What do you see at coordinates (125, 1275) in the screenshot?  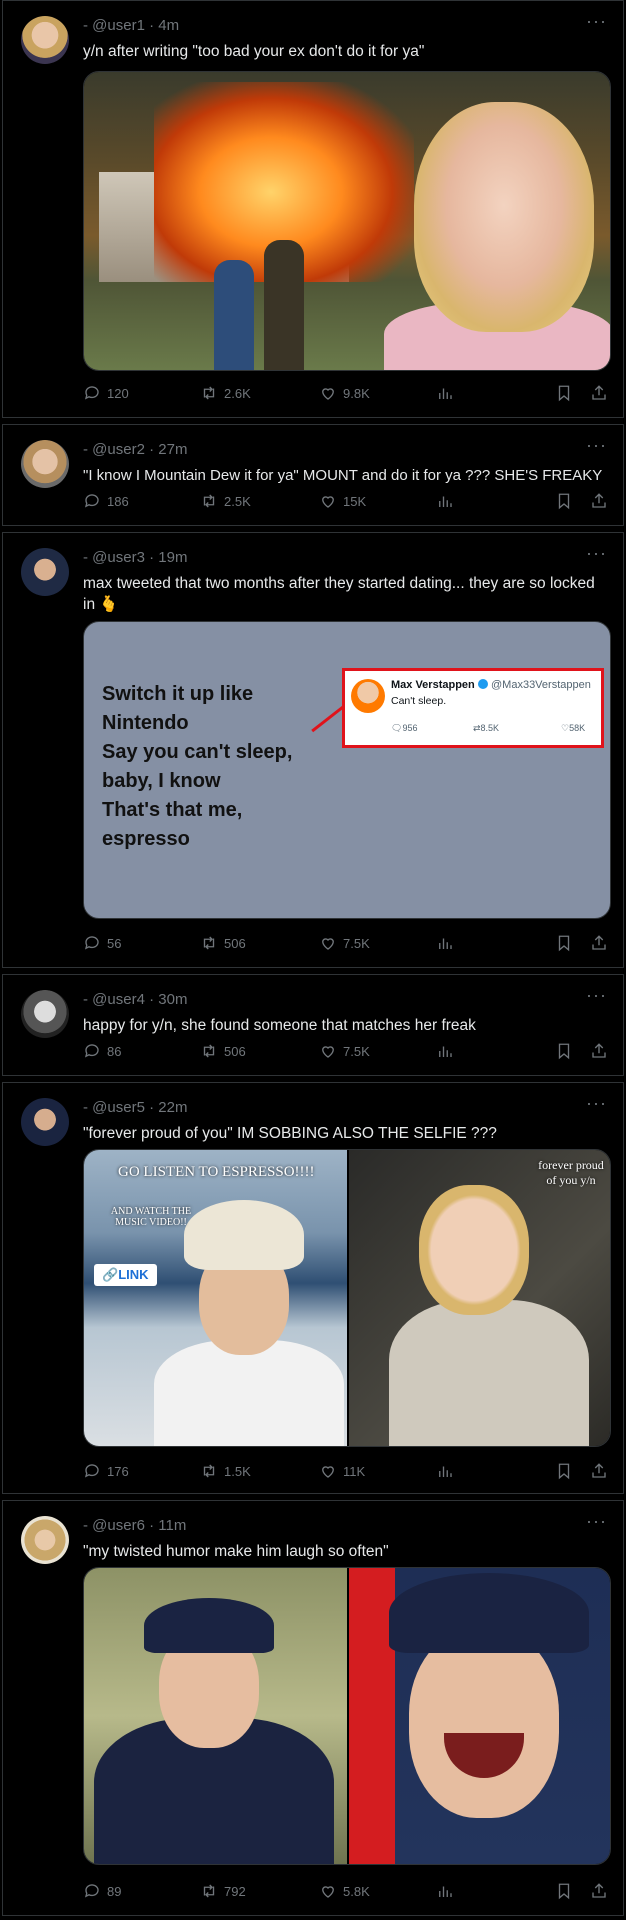 I see `link-badge: 🔗LINK` at bounding box center [125, 1275].